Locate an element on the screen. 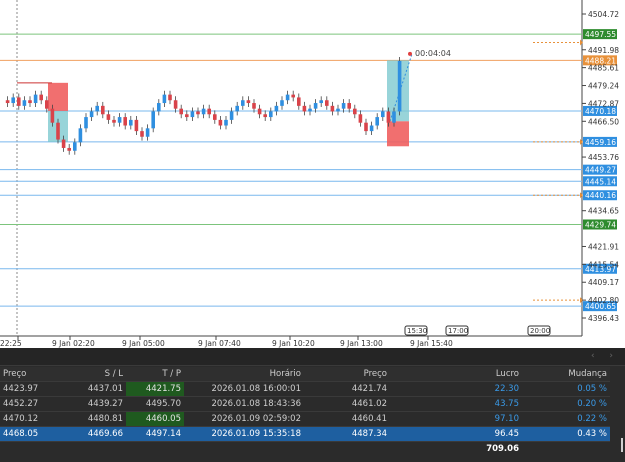  price-axis-label: 4485.61 is located at coordinates (603, 68).